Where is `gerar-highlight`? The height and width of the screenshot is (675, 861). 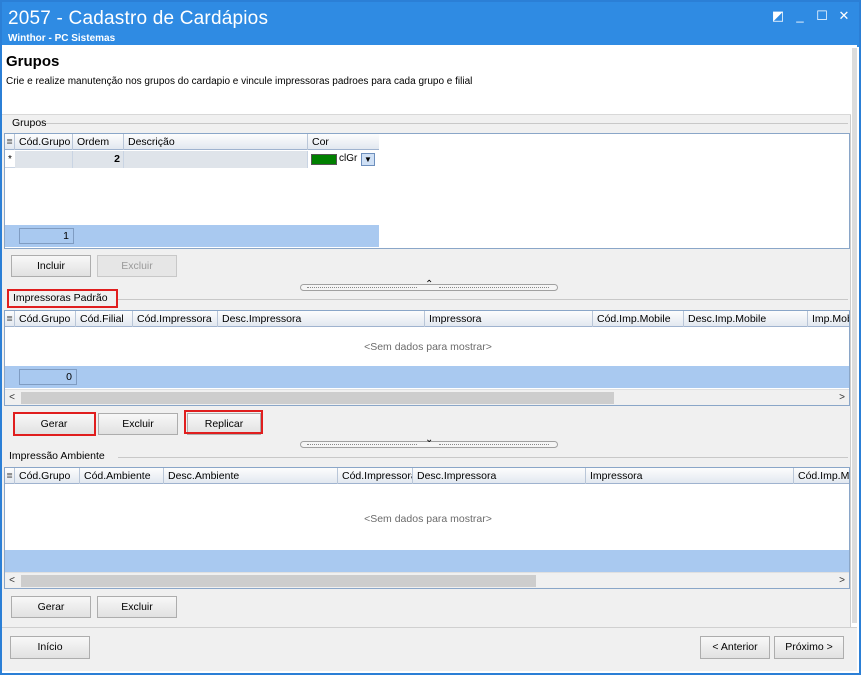
gerar-highlight is located at coordinates (54, 424).